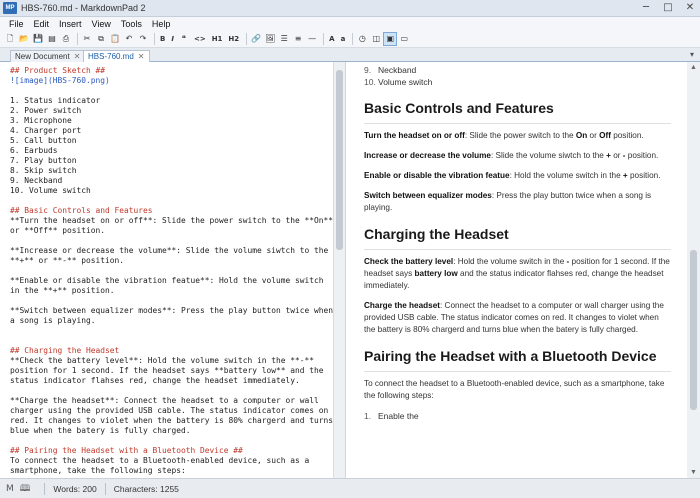 The width and height of the screenshot is (700, 498). Describe the element at coordinates (10, 39) in the screenshot. I see `new-document-icon: 🗋` at that location.